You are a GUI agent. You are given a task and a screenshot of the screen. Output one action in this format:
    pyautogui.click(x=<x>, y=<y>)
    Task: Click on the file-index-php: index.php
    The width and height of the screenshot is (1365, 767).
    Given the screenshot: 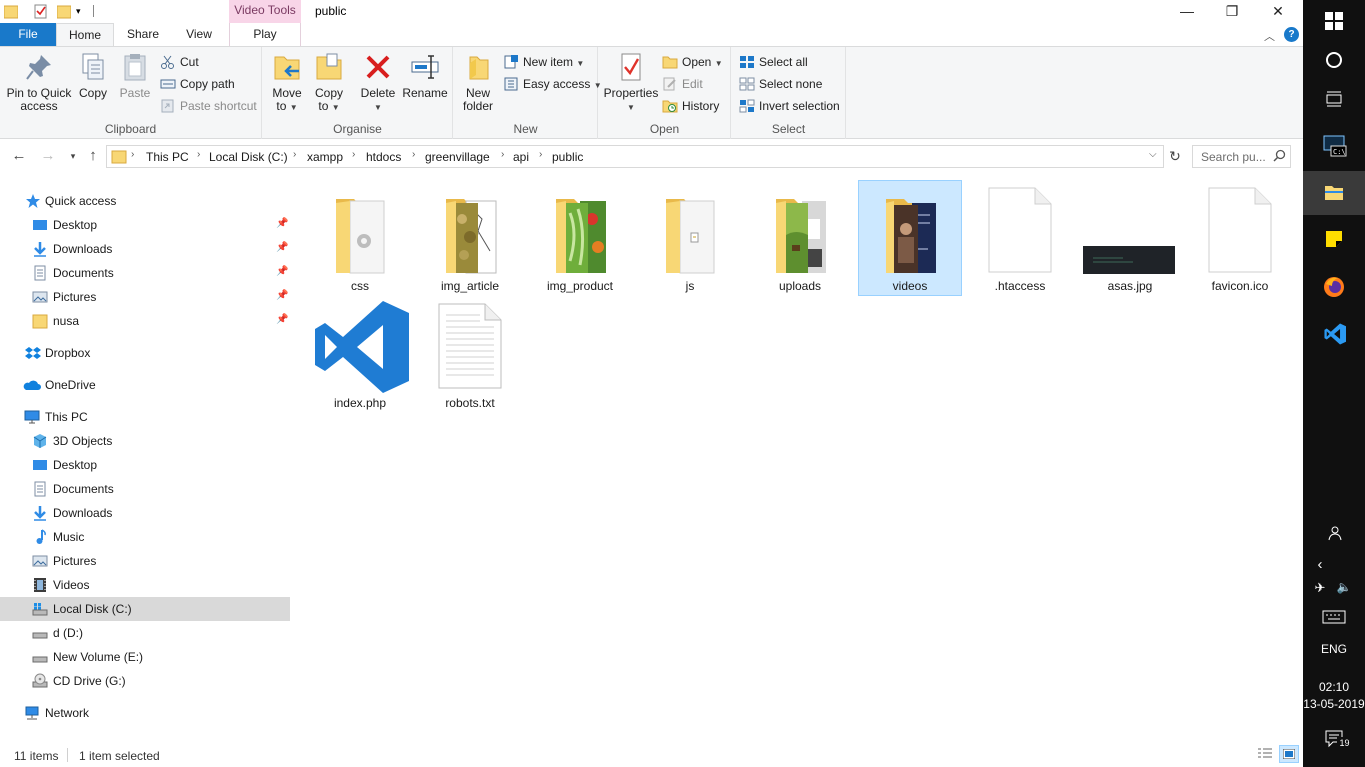 What is the action you would take?
    pyautogui.click(x=360, y=355)
    